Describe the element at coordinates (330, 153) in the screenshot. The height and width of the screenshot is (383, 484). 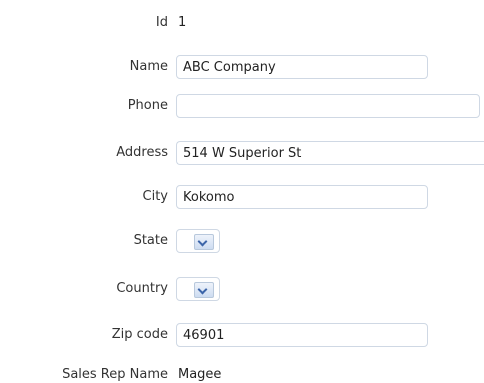
I see `address-field` at that location.